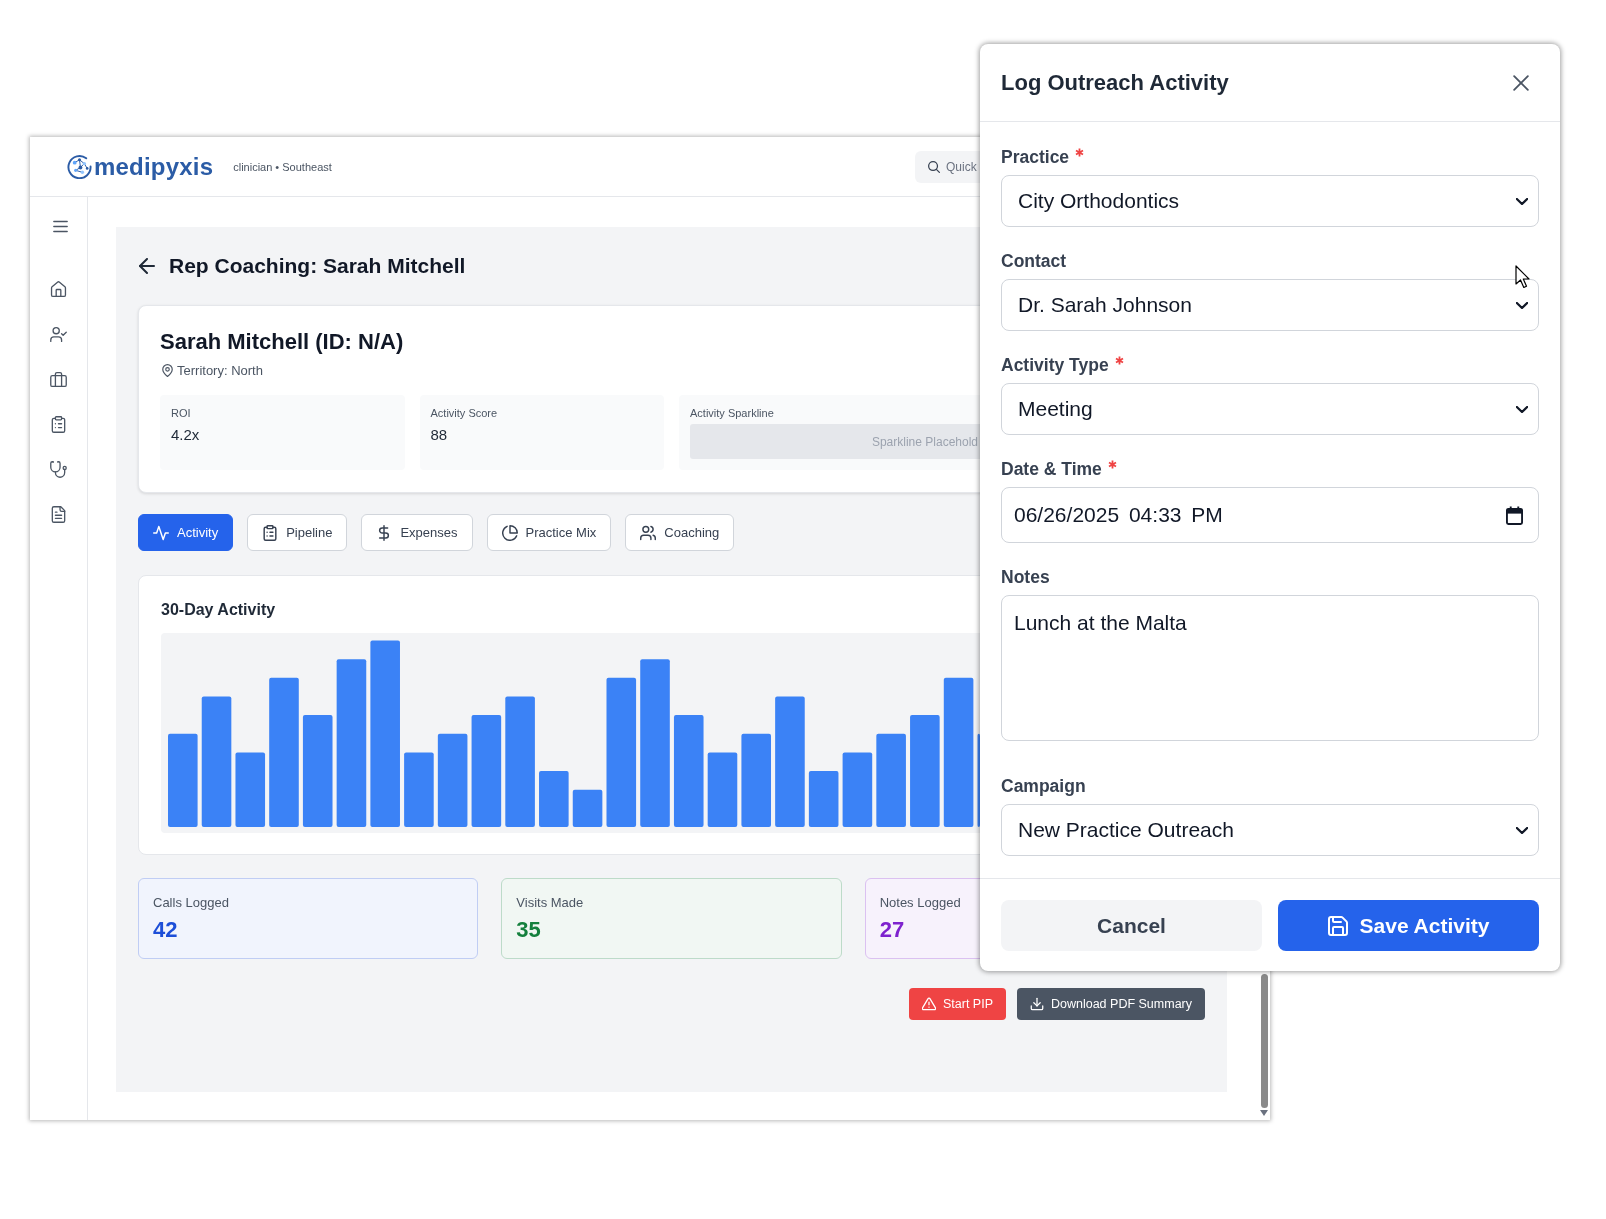 The width and height of the screenshot is (1606, 1219). I want to click on metric-label: Activity Sparkline, so click(732, 413).